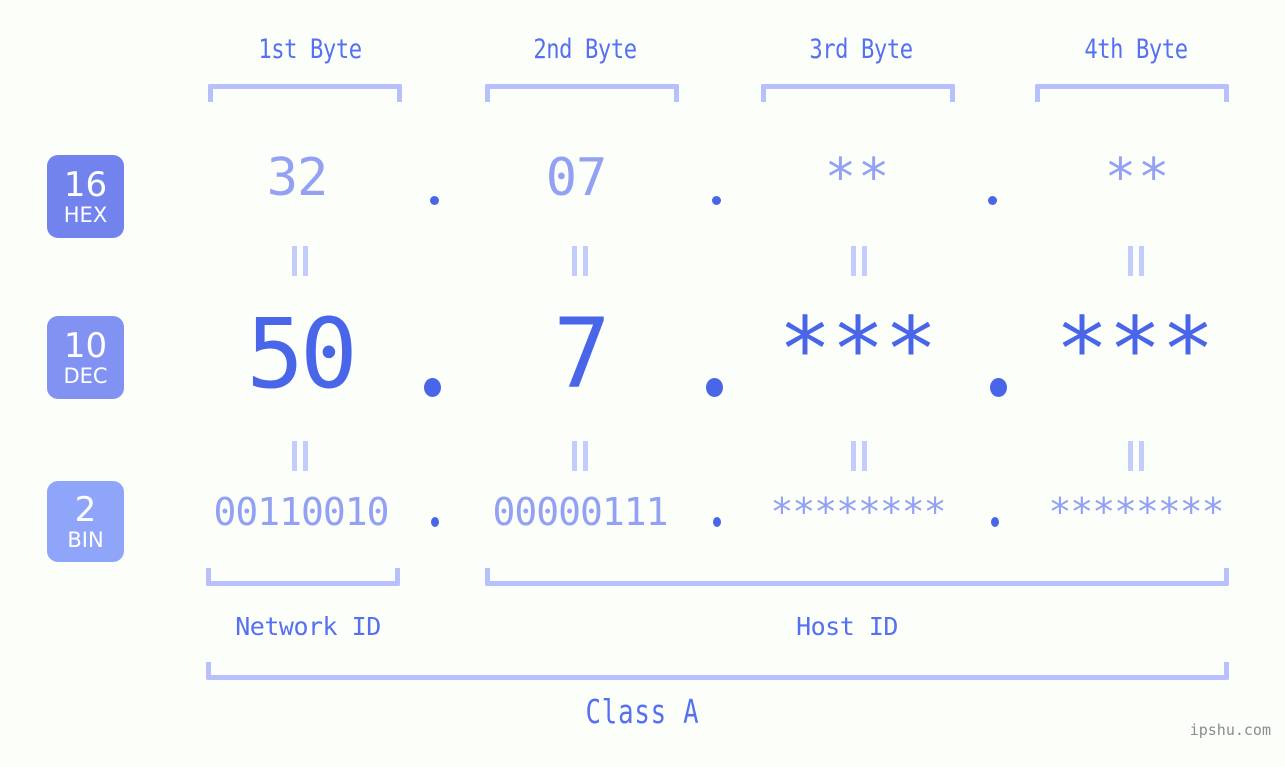  What do you see at coordinates (85, 539) in the screenshot?
I see `radix-badge-bin-name: BIN` at bounding box center [85, 539].